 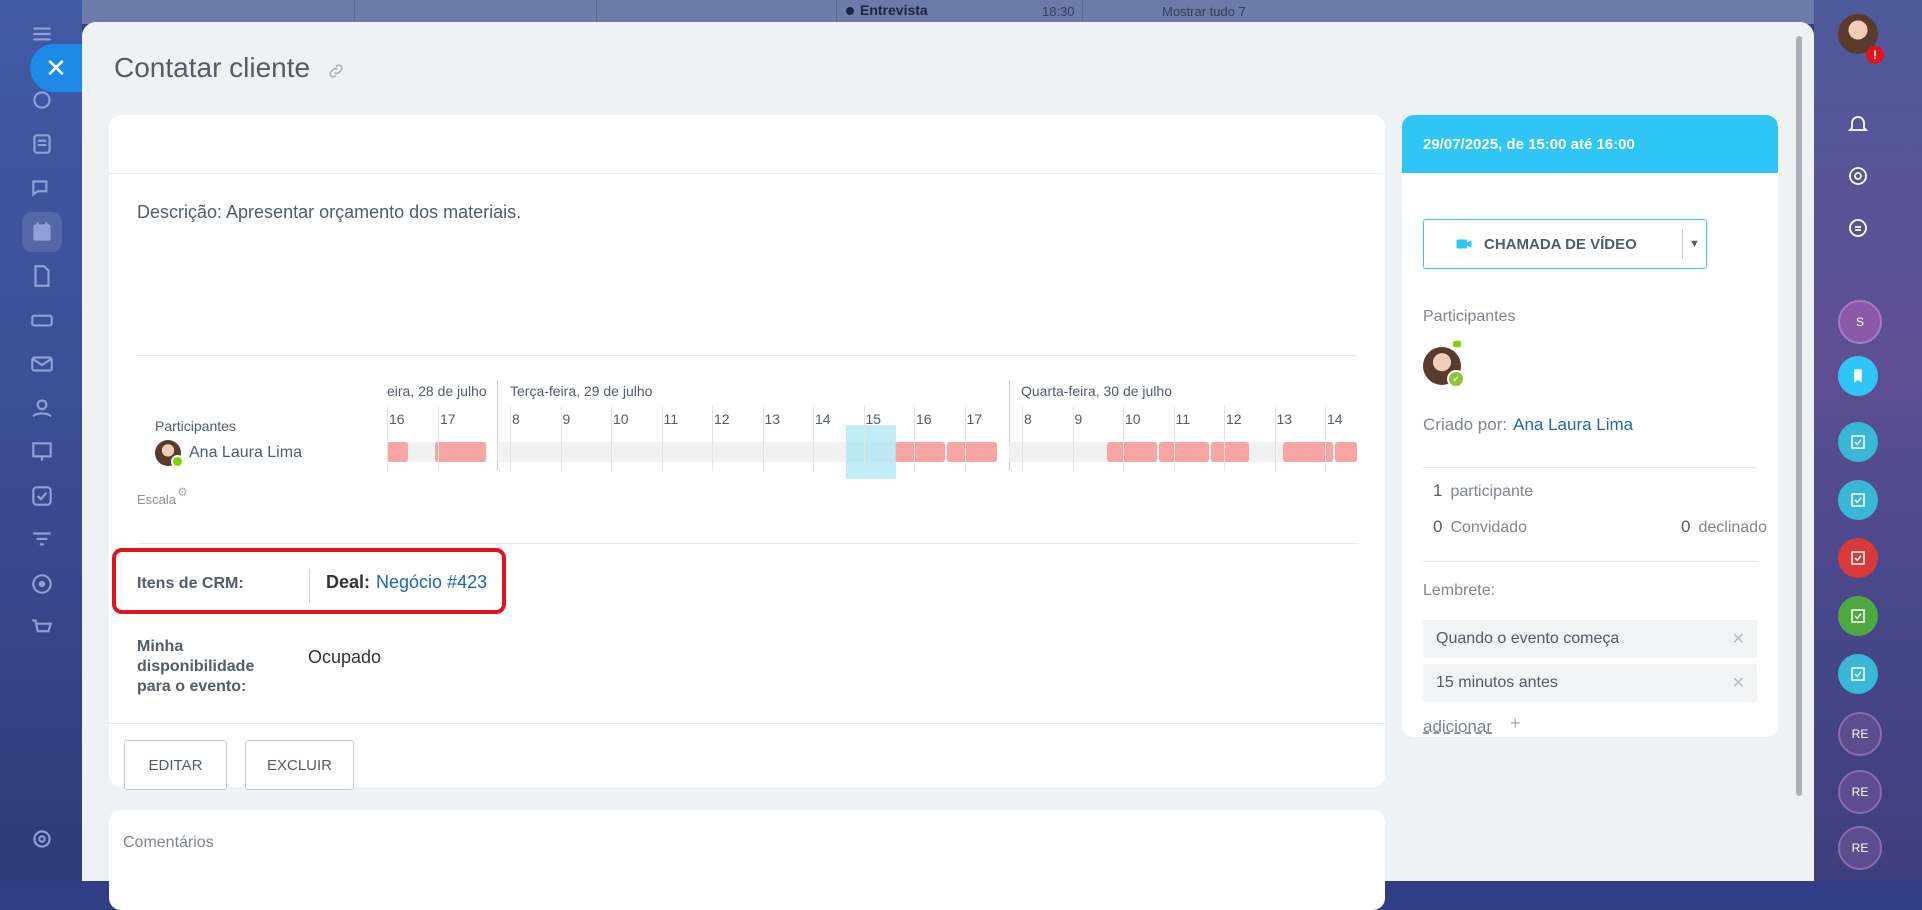 I want to click on comments-label: Comentários, so click(x=168, y=842).